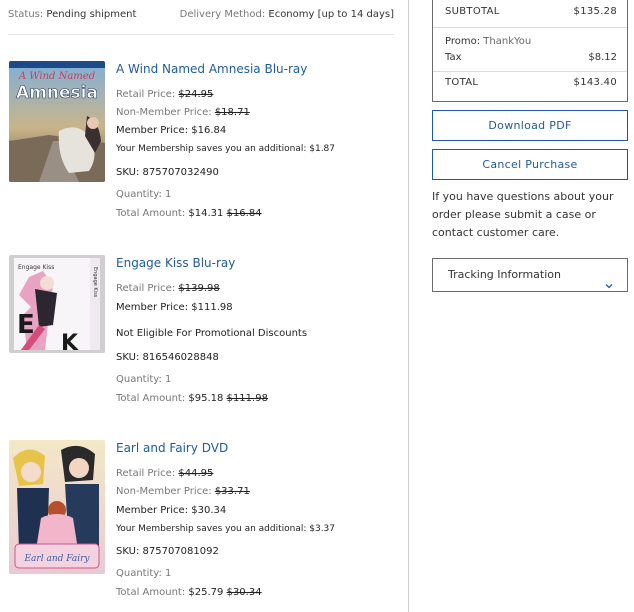 This screenshot has height=612, width=634. I want to click on delivery-method: Delivery Method: Economy [up to 14 days], so click(287, 14).